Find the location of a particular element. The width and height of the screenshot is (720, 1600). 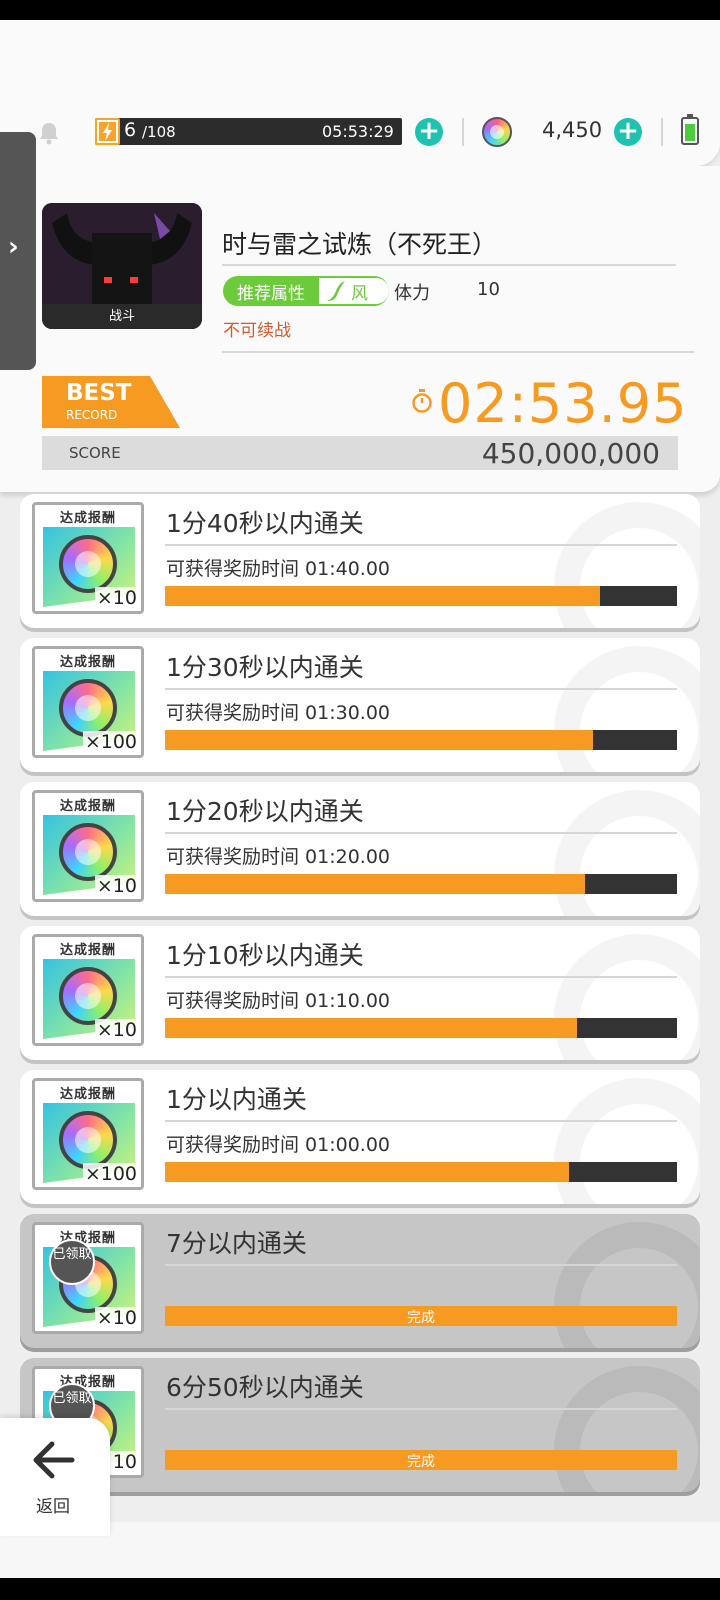

stopwatch-icon is located at coordinates (422, 401).